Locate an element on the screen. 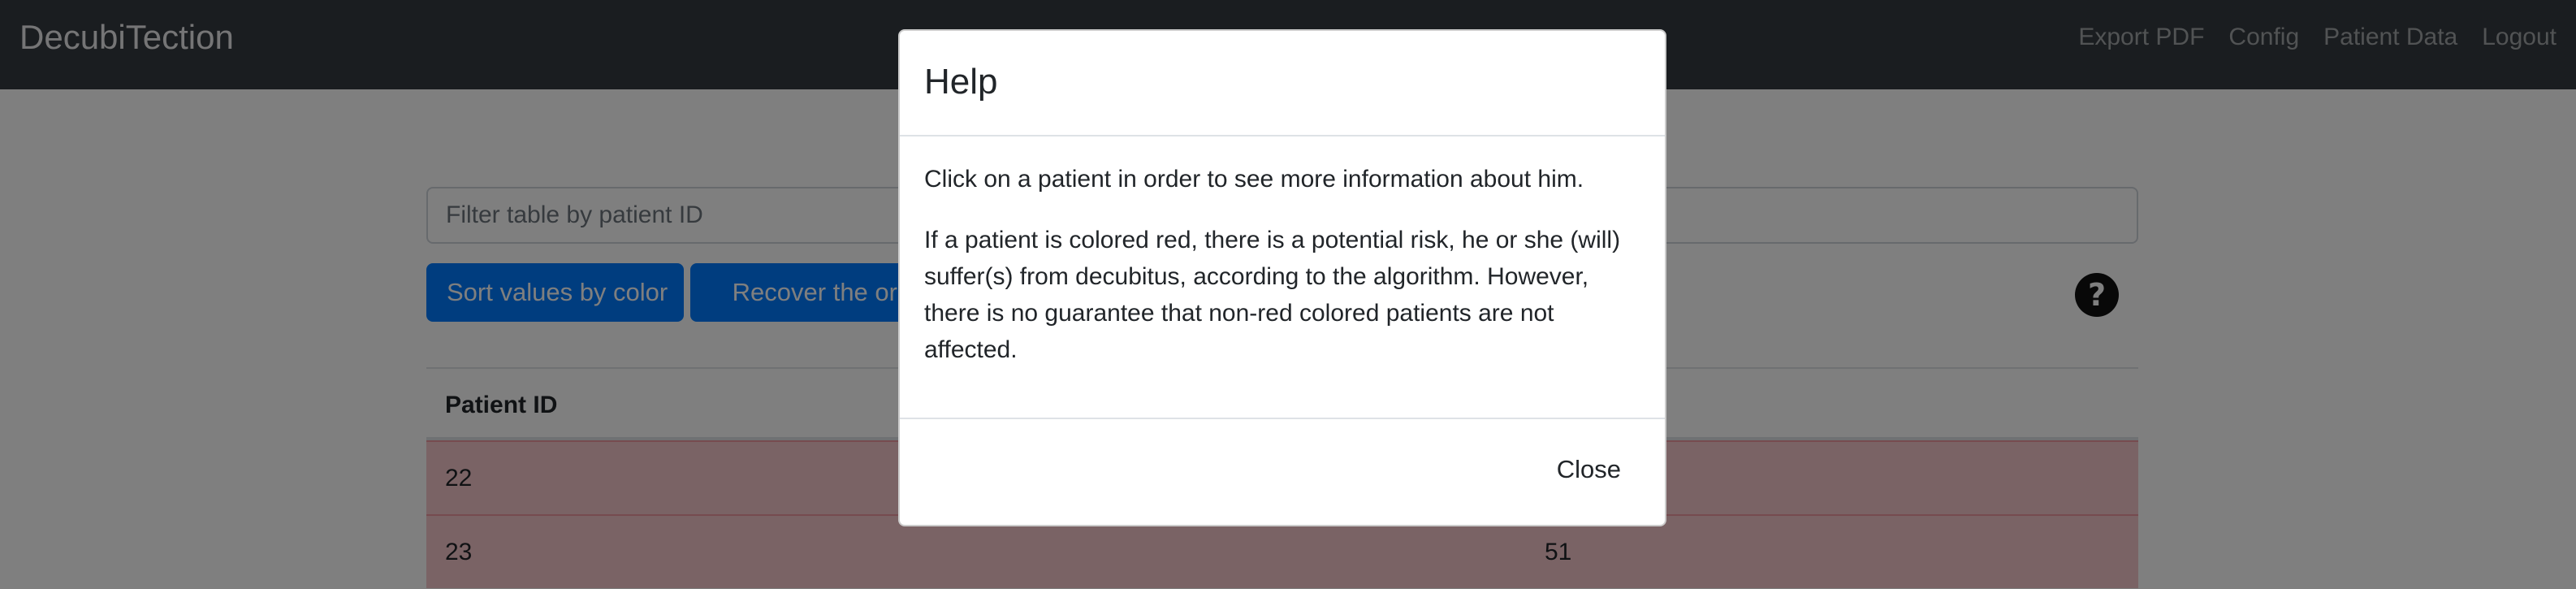 Image resolution: width=2576 pixels, height=589 pixels. modal-header: Help is located at coordinates (1283, 83).